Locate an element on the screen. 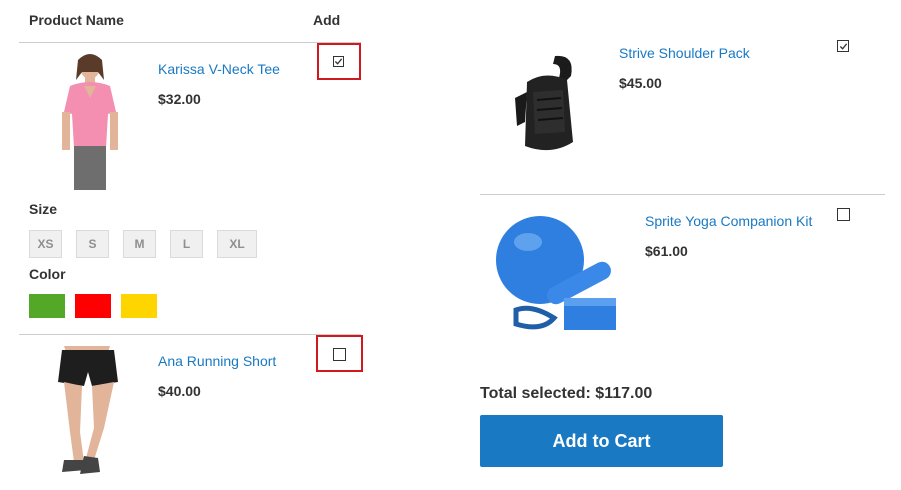 The image size is (901, 490). color-swatch-yellow is located at coordinates (139, 306).